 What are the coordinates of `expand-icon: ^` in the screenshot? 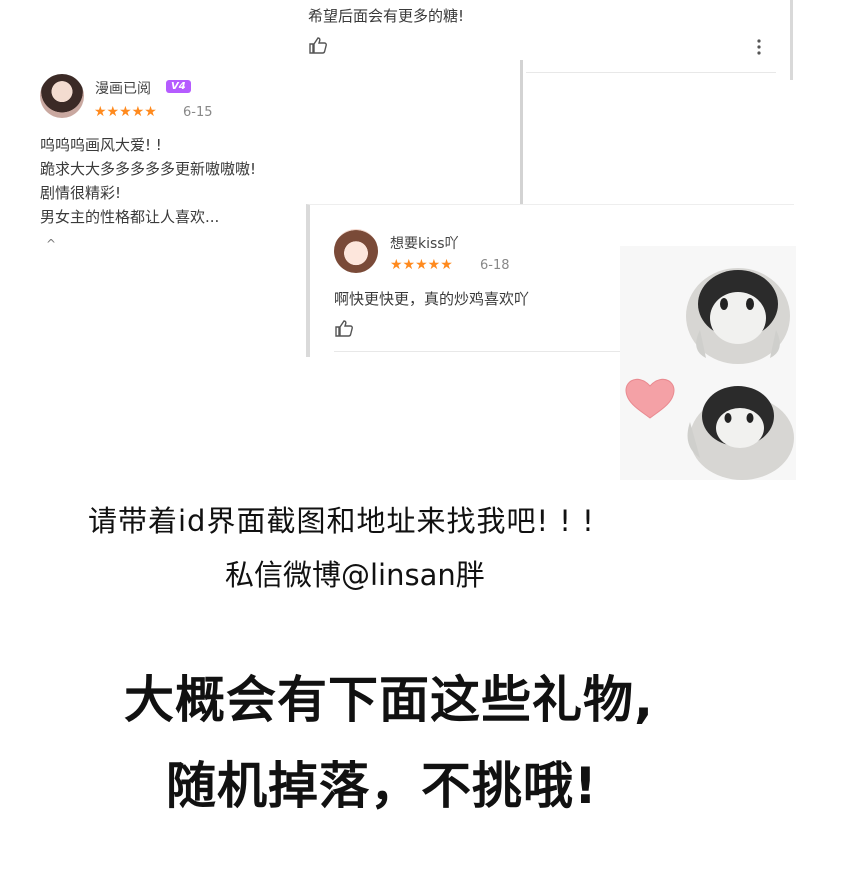 It's located at (51, 244).